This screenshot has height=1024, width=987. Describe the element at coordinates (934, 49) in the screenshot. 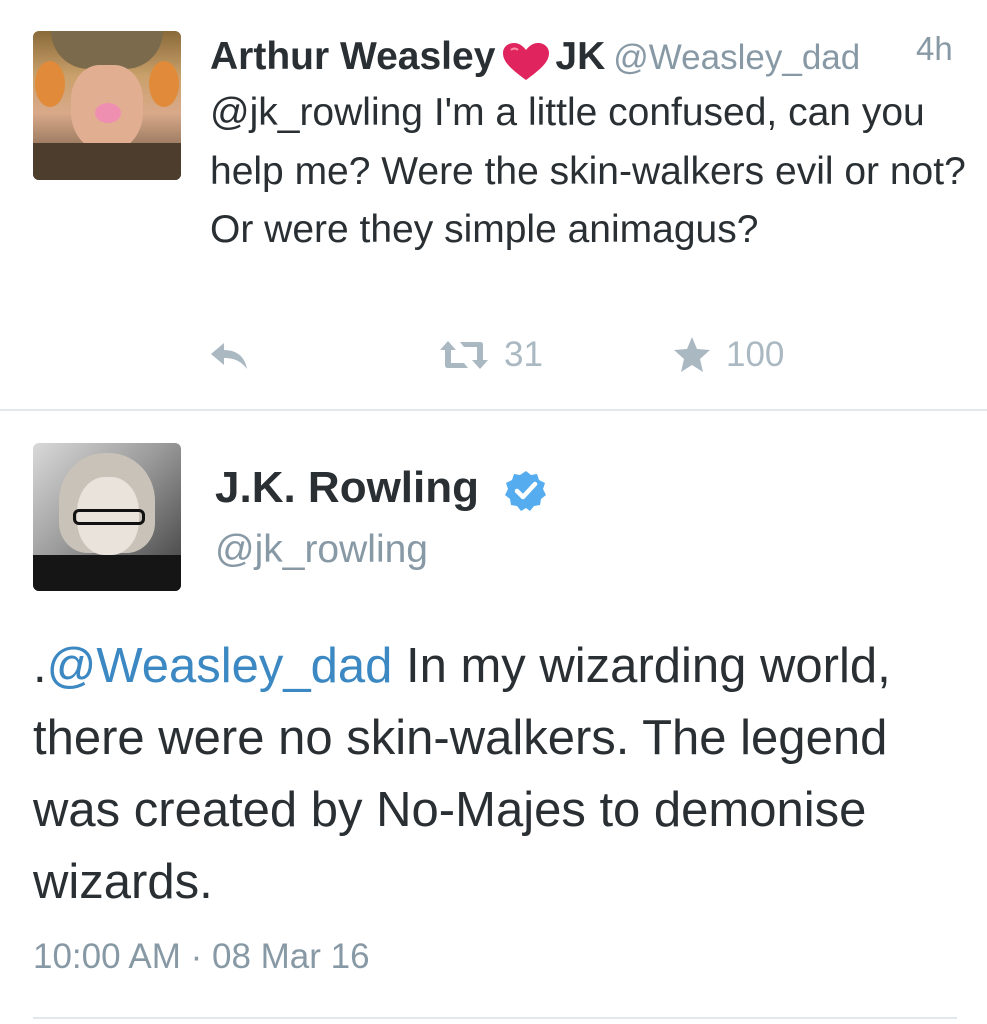

I see `tweet-time: 4h` at that location.